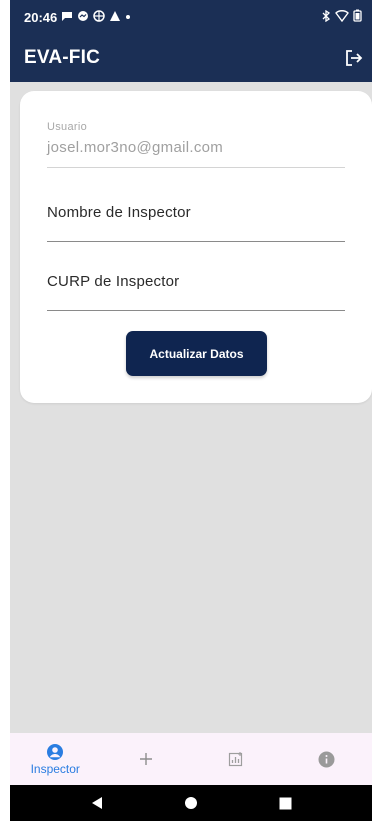 The image size is (372, 821). What do you see at coordinates (67, 127) in the screenshot?
I see `usuario-label: Usuario` at bounding box center [67, 127].